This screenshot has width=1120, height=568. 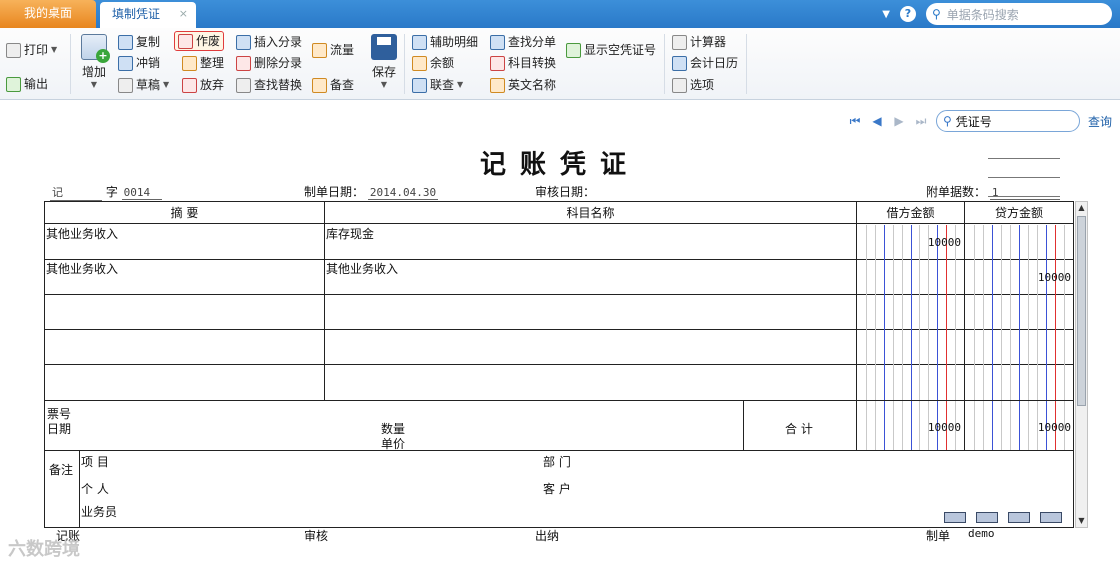 I want to click on calculator-button: 计算器, so click(x=699, y=42).